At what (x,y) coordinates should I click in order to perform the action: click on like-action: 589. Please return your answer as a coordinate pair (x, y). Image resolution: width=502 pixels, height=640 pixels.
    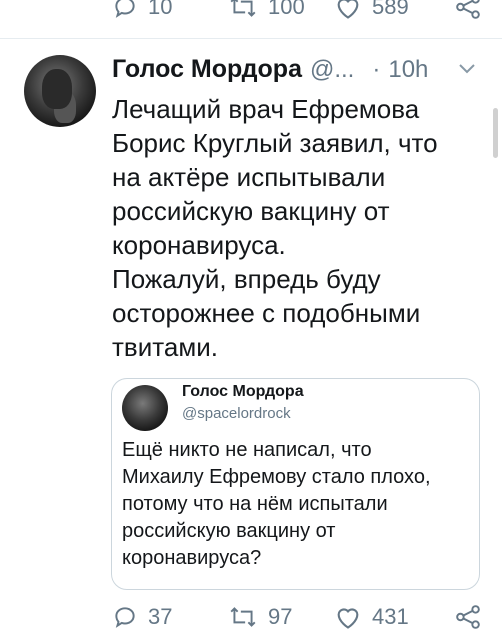
    Looking at the image, I should click on (371, 10).